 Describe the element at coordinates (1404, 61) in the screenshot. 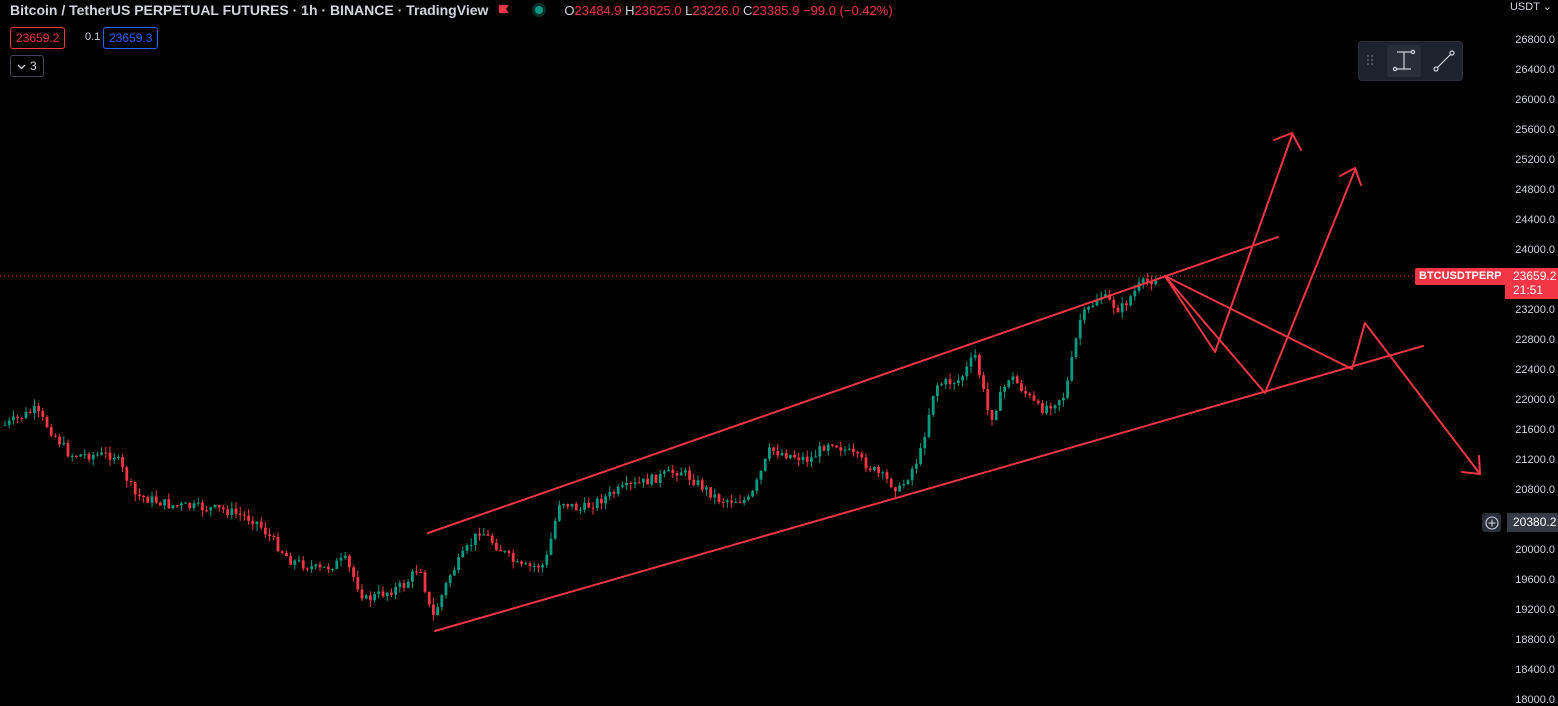

I see `anchored-measure-icon` at that location.